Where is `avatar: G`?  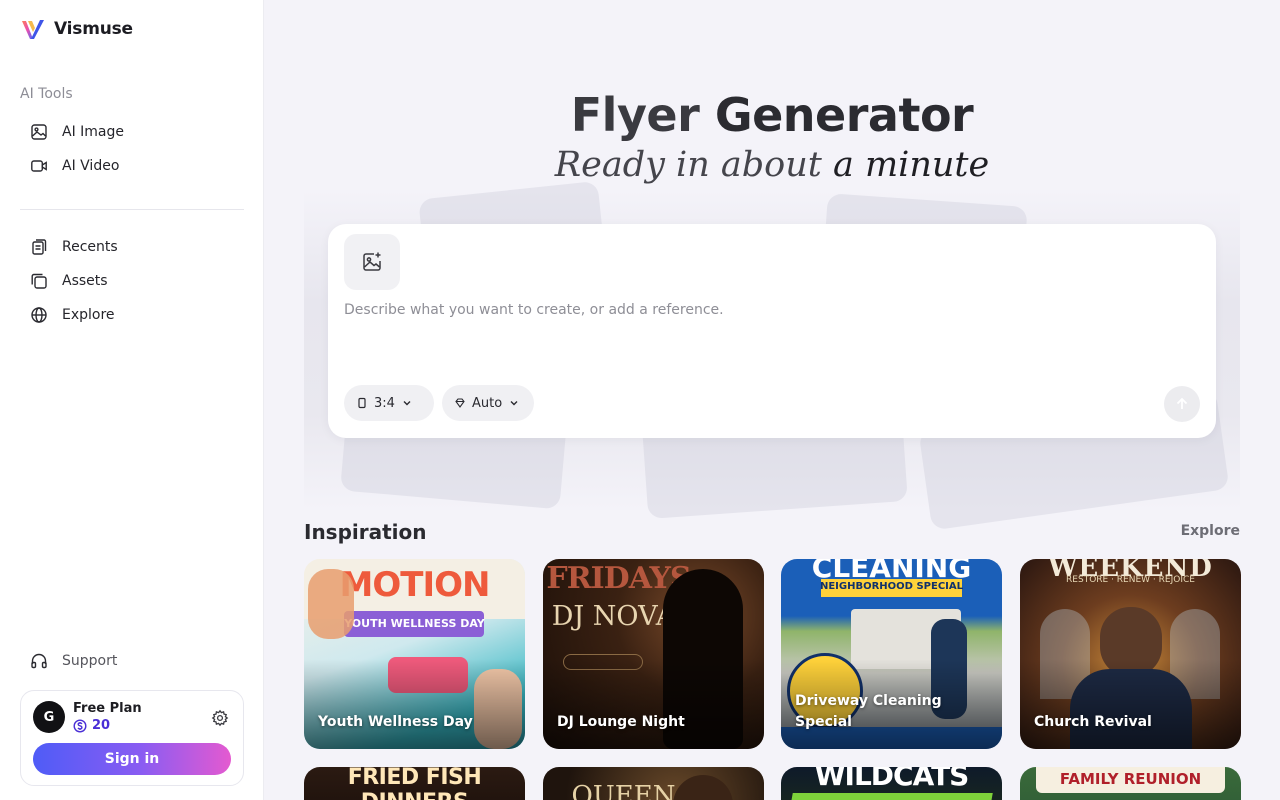 avatar: G is located at coordinates (49, 717).